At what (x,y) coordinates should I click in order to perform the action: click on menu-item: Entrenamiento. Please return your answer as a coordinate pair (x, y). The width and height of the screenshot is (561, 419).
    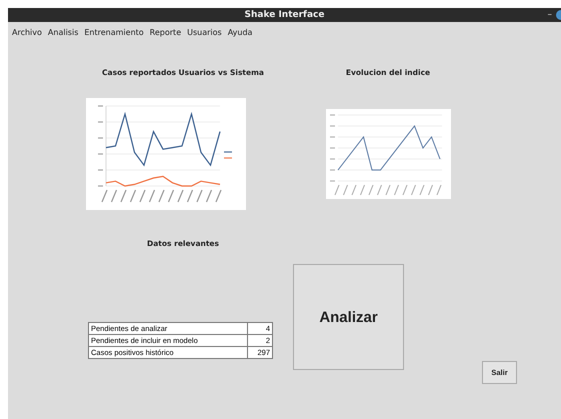
    Looking at the image, I should click on (114, 32).